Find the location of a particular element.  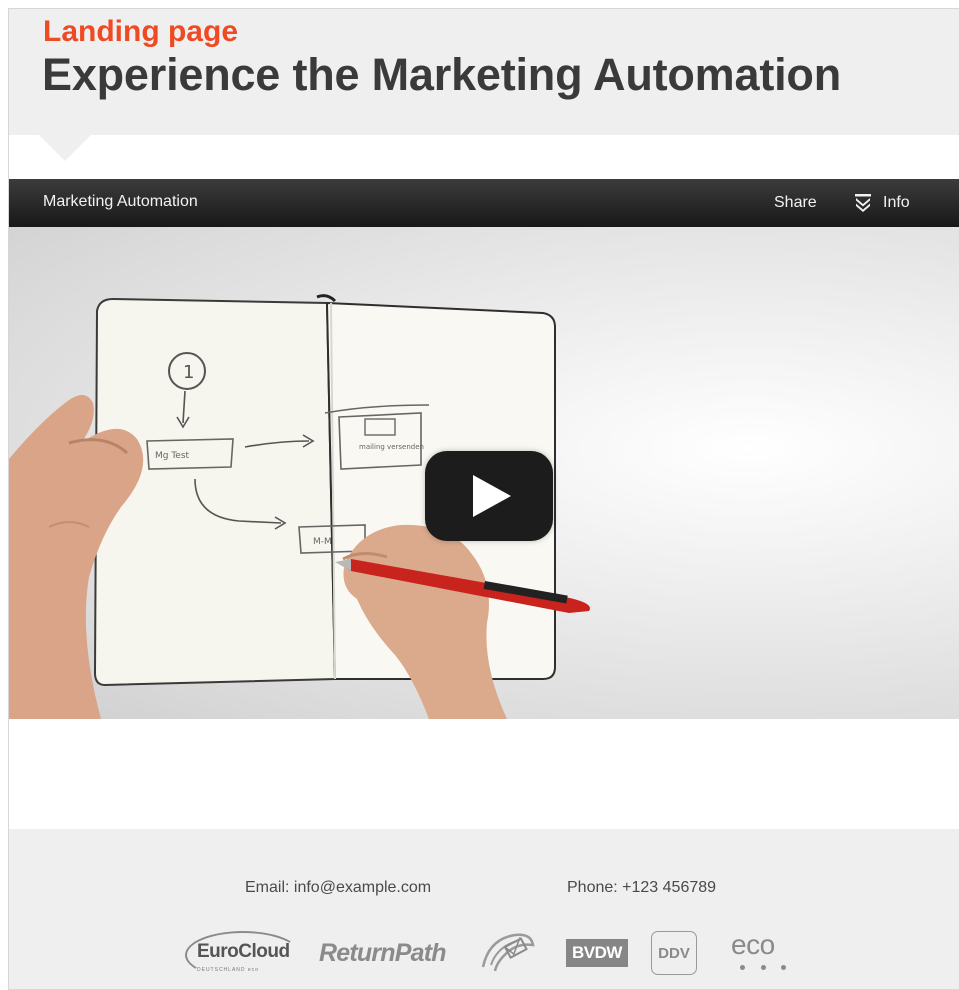

video-title: Marketing Automation is located at coordinates (120, 202).